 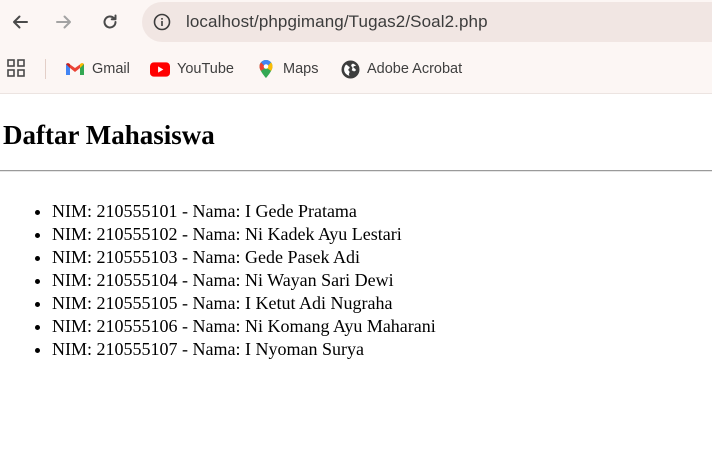 I want to click on maps-icon, so click(x=266, y=69).